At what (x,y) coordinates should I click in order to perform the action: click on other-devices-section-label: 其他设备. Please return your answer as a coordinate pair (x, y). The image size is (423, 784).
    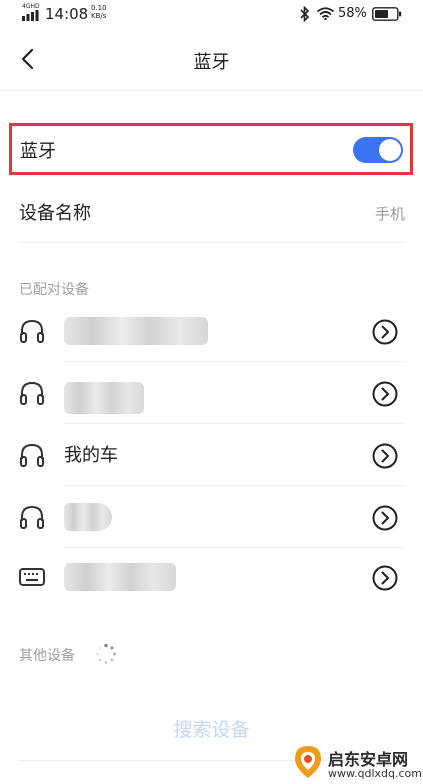
    Looking at the image, I should click on (47, 656).